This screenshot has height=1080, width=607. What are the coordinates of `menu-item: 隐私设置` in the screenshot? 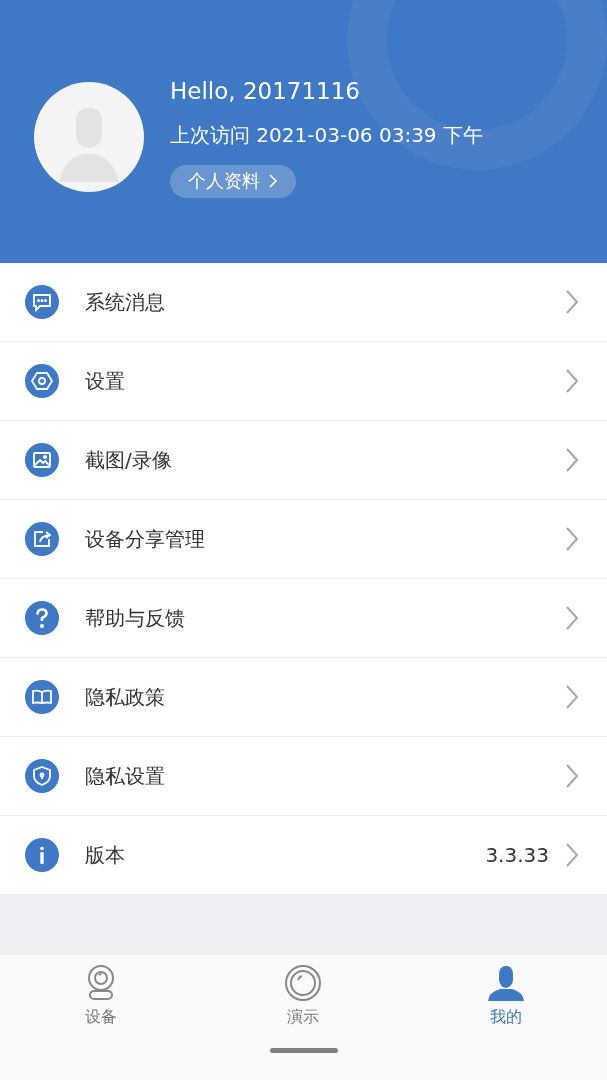 It's located at (303, 776).